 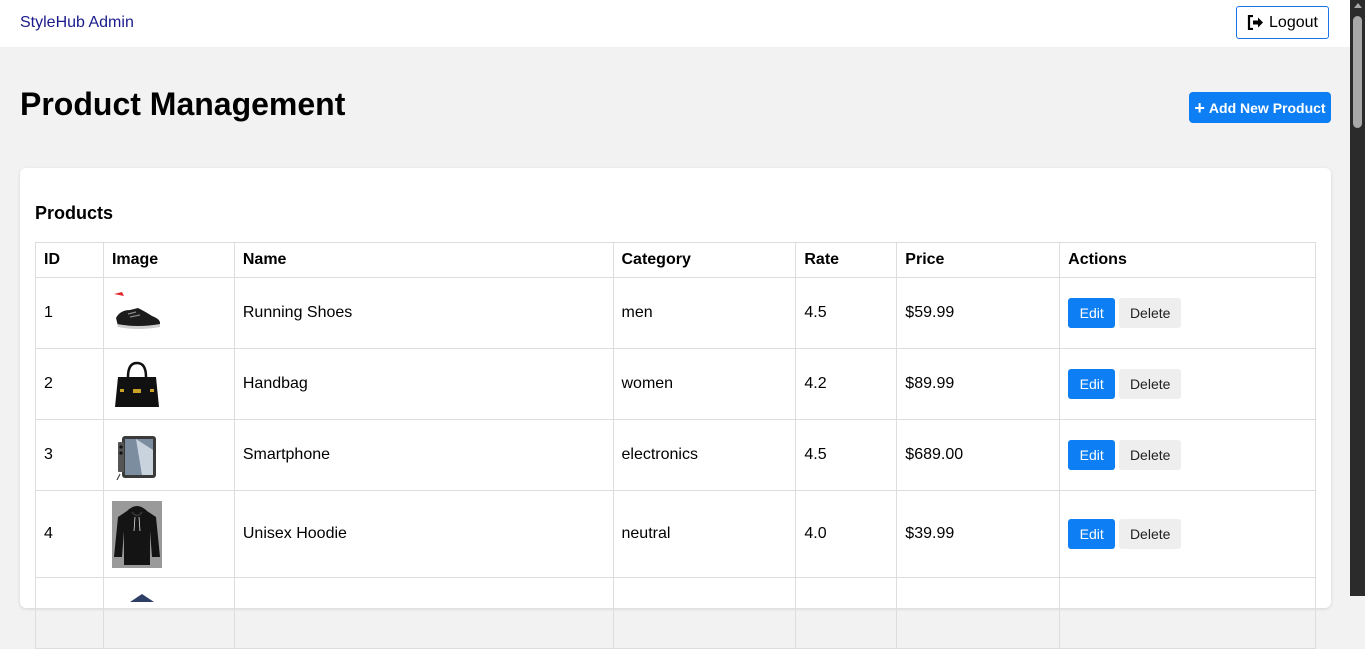 I want to click on column-header-id: ID, so click(x=69, y=260).